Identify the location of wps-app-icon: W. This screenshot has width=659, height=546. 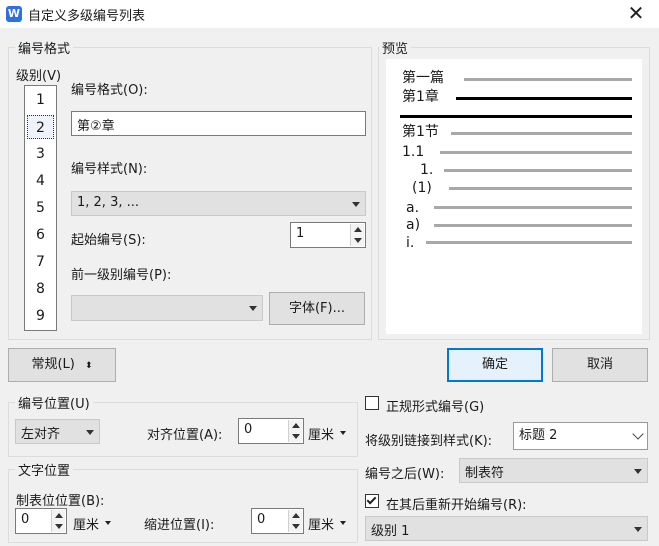
(14, 14).